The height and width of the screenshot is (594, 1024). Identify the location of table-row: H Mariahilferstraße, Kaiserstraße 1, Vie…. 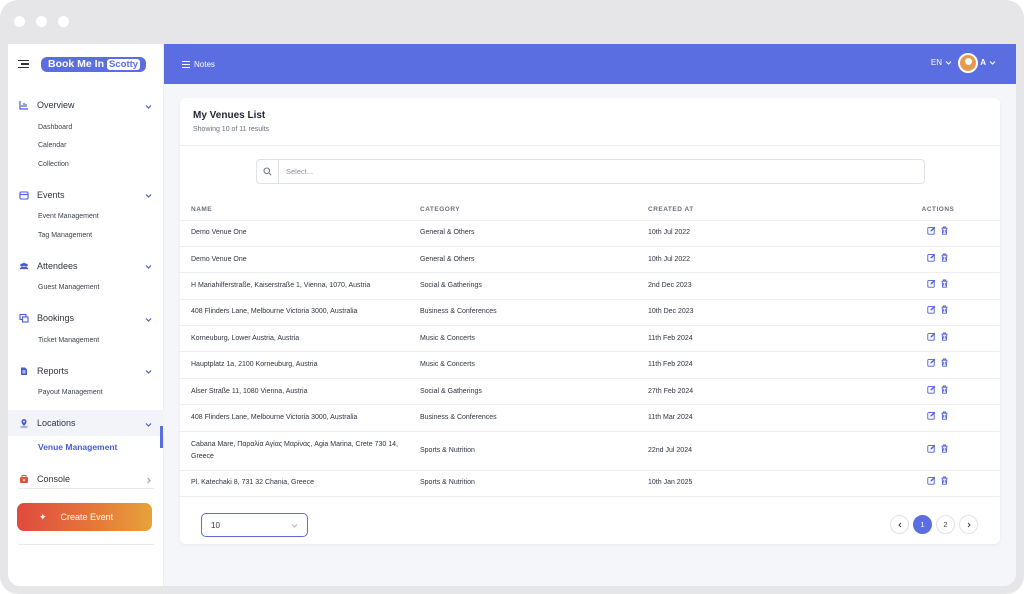
(590, 286).